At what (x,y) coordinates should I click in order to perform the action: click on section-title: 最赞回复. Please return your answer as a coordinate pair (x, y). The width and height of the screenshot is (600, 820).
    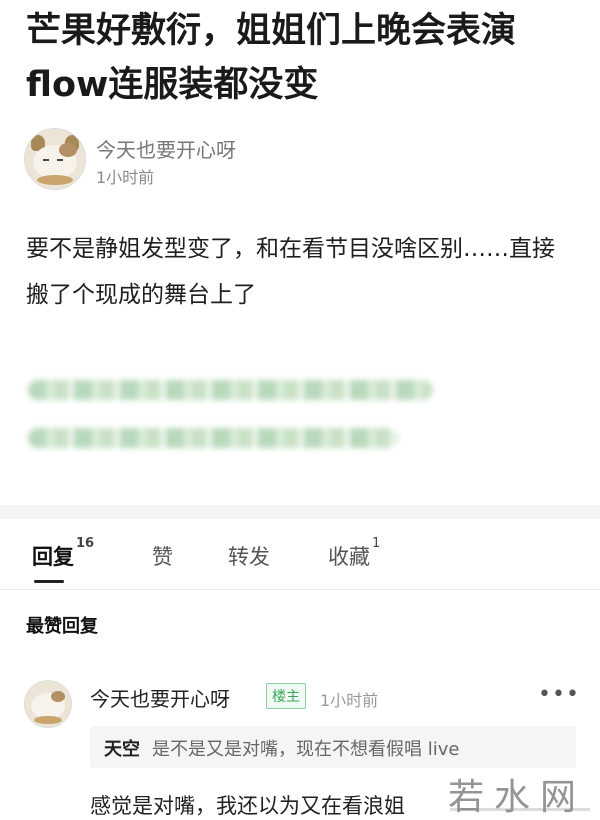
    Looking at the image, I should click on (62, 626).